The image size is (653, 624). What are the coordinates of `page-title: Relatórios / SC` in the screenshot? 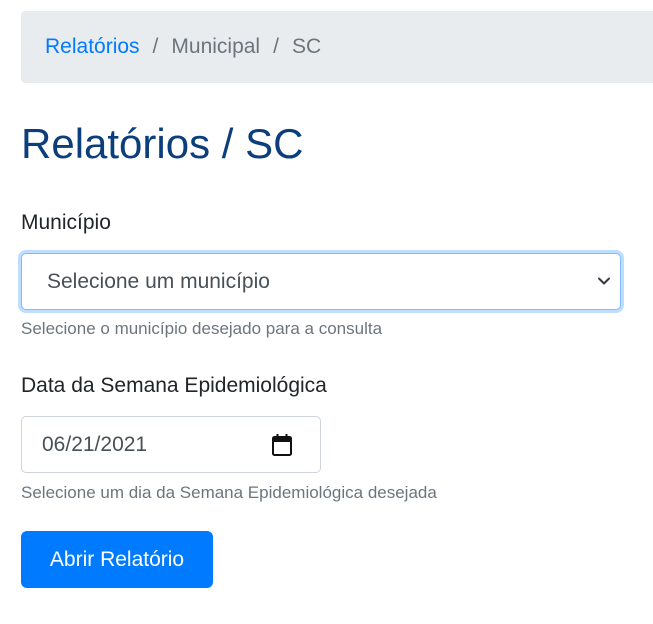 It's located at (162, 143).